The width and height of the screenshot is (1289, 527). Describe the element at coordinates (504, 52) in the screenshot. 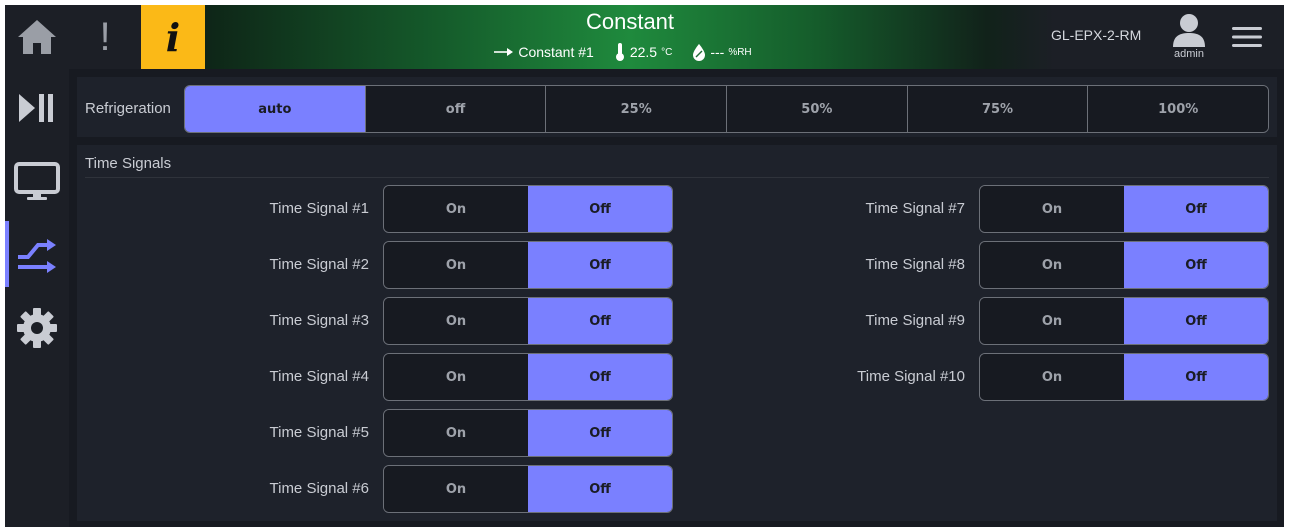

I see `arrow-right-icon` at that location.